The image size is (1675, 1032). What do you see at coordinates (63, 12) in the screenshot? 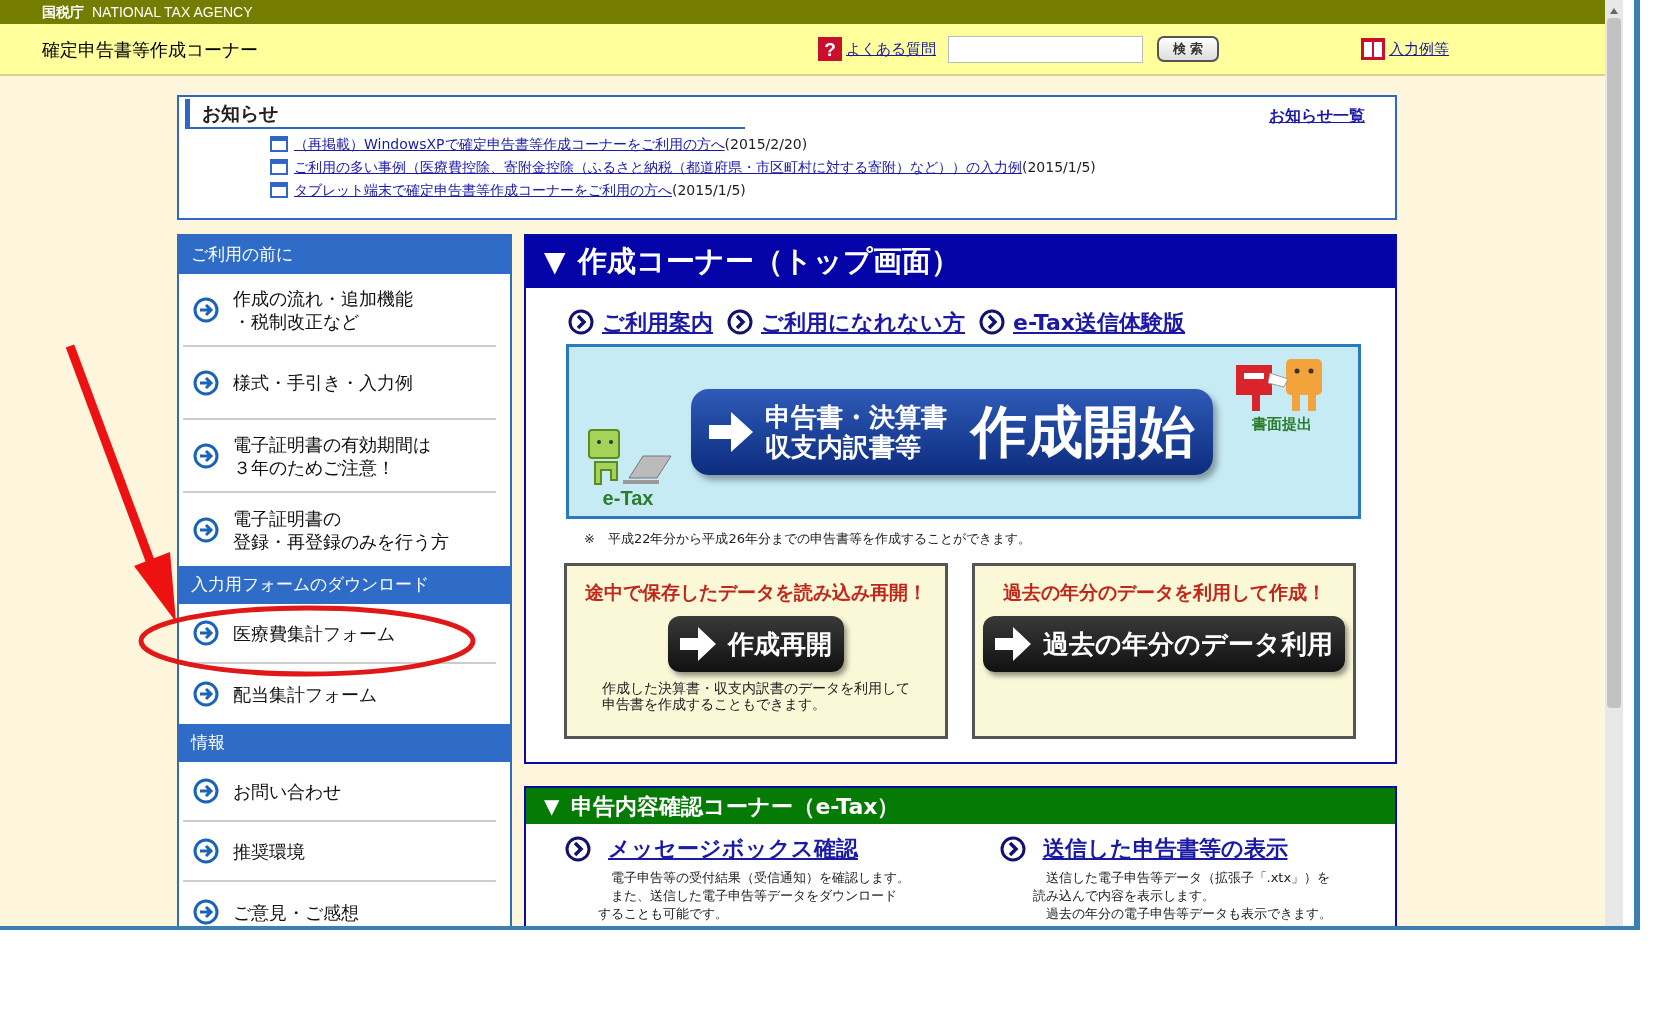
I see `agency-name: 国税庁` at bounding box center [63, 12].